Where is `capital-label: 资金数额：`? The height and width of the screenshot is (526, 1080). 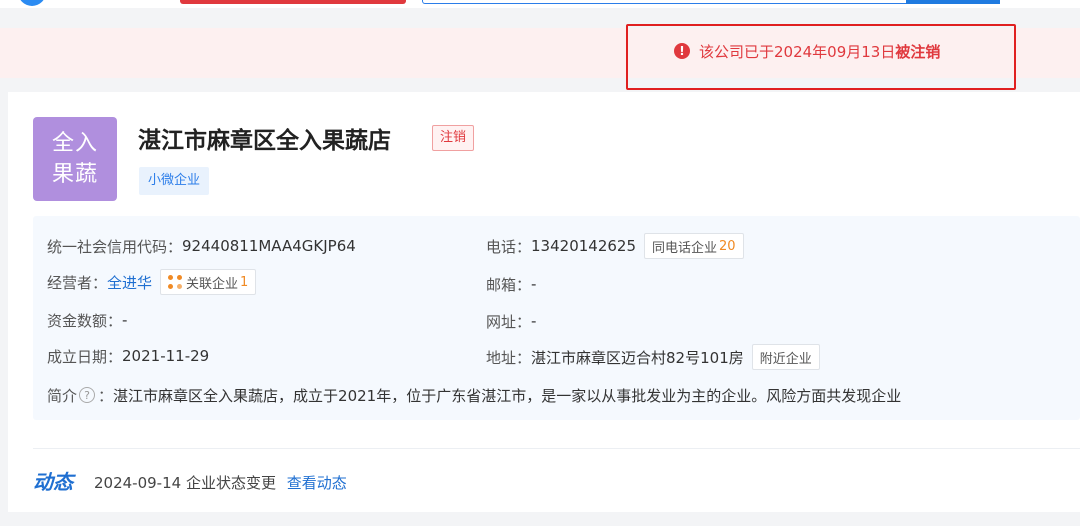
capital-label: 资金数额： is located at coordinates (85, 320).